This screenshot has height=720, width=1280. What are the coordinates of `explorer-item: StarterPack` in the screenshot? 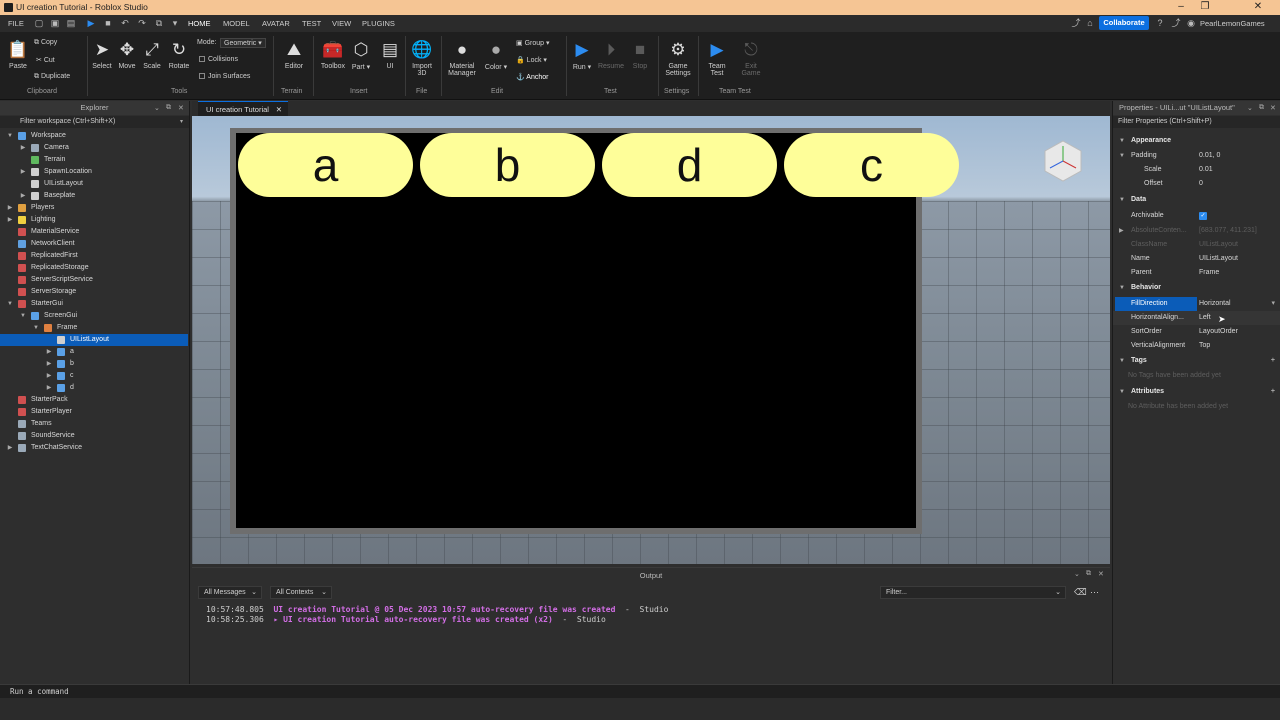 It's located at (94, 400).